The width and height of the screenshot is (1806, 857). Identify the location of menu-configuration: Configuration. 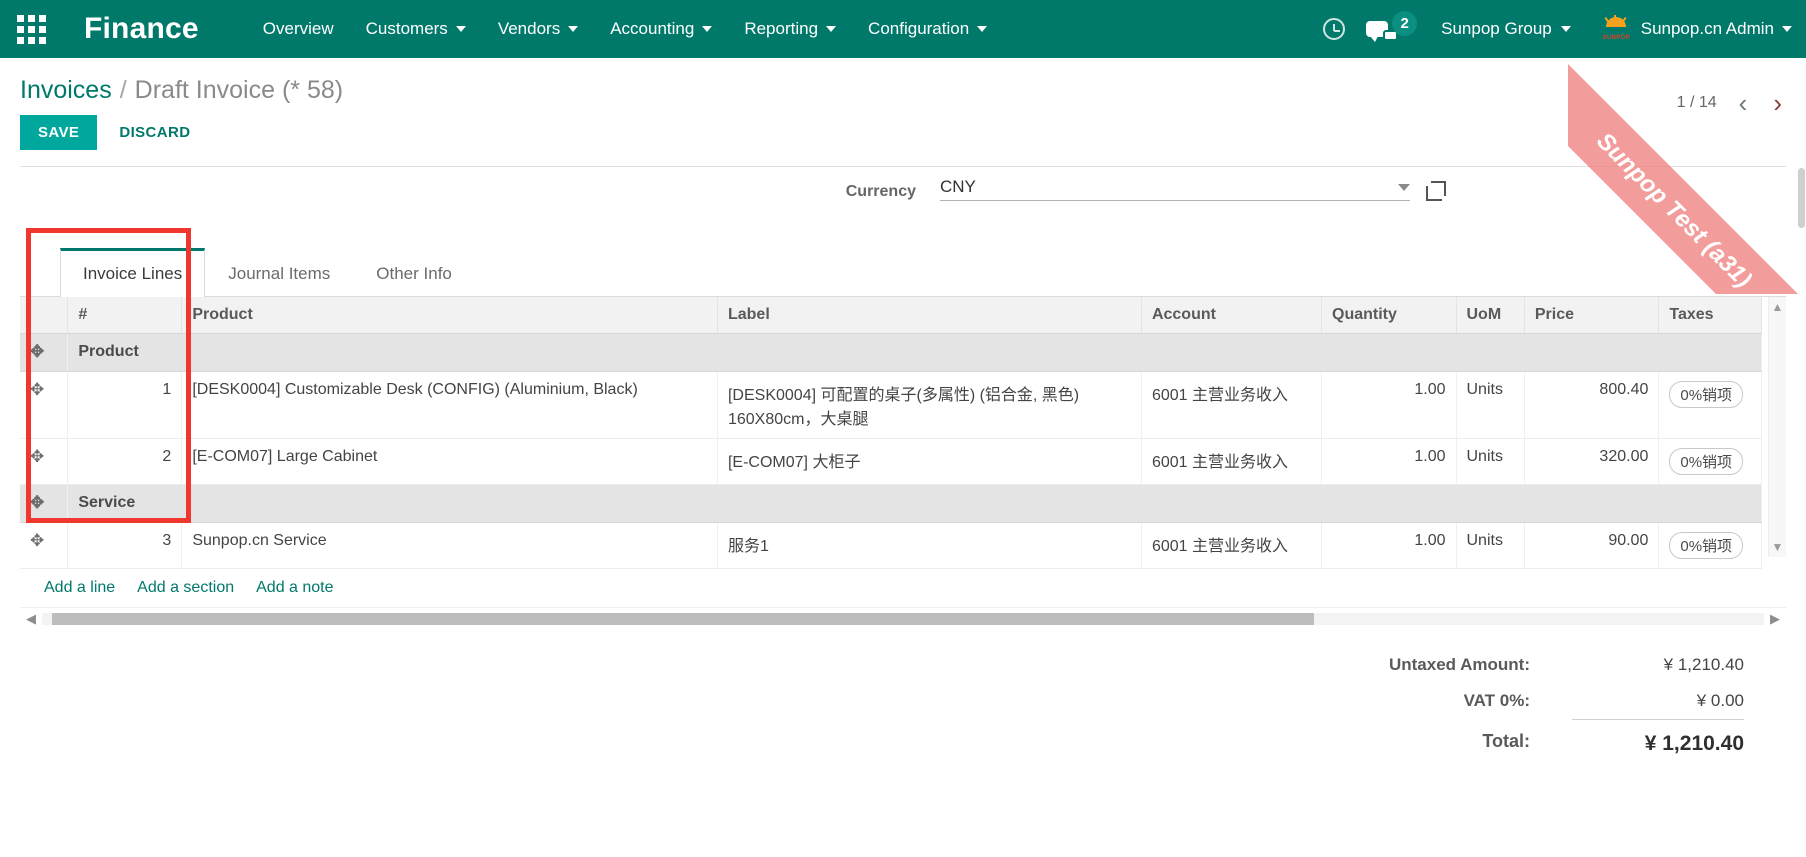
(927, 29).